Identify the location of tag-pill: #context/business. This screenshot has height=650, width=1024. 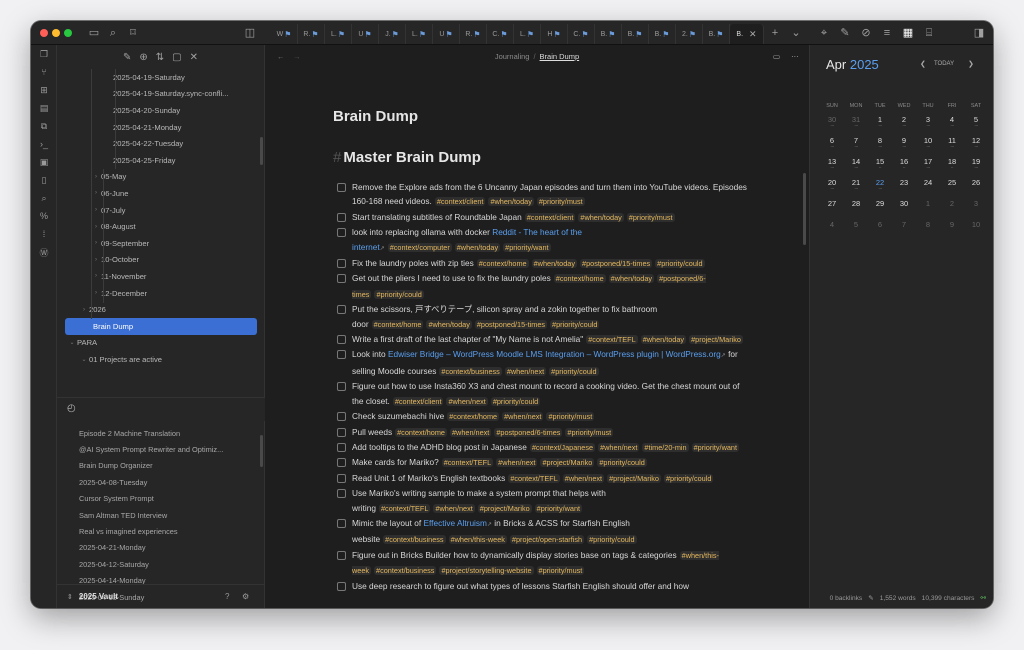
(414, 540).